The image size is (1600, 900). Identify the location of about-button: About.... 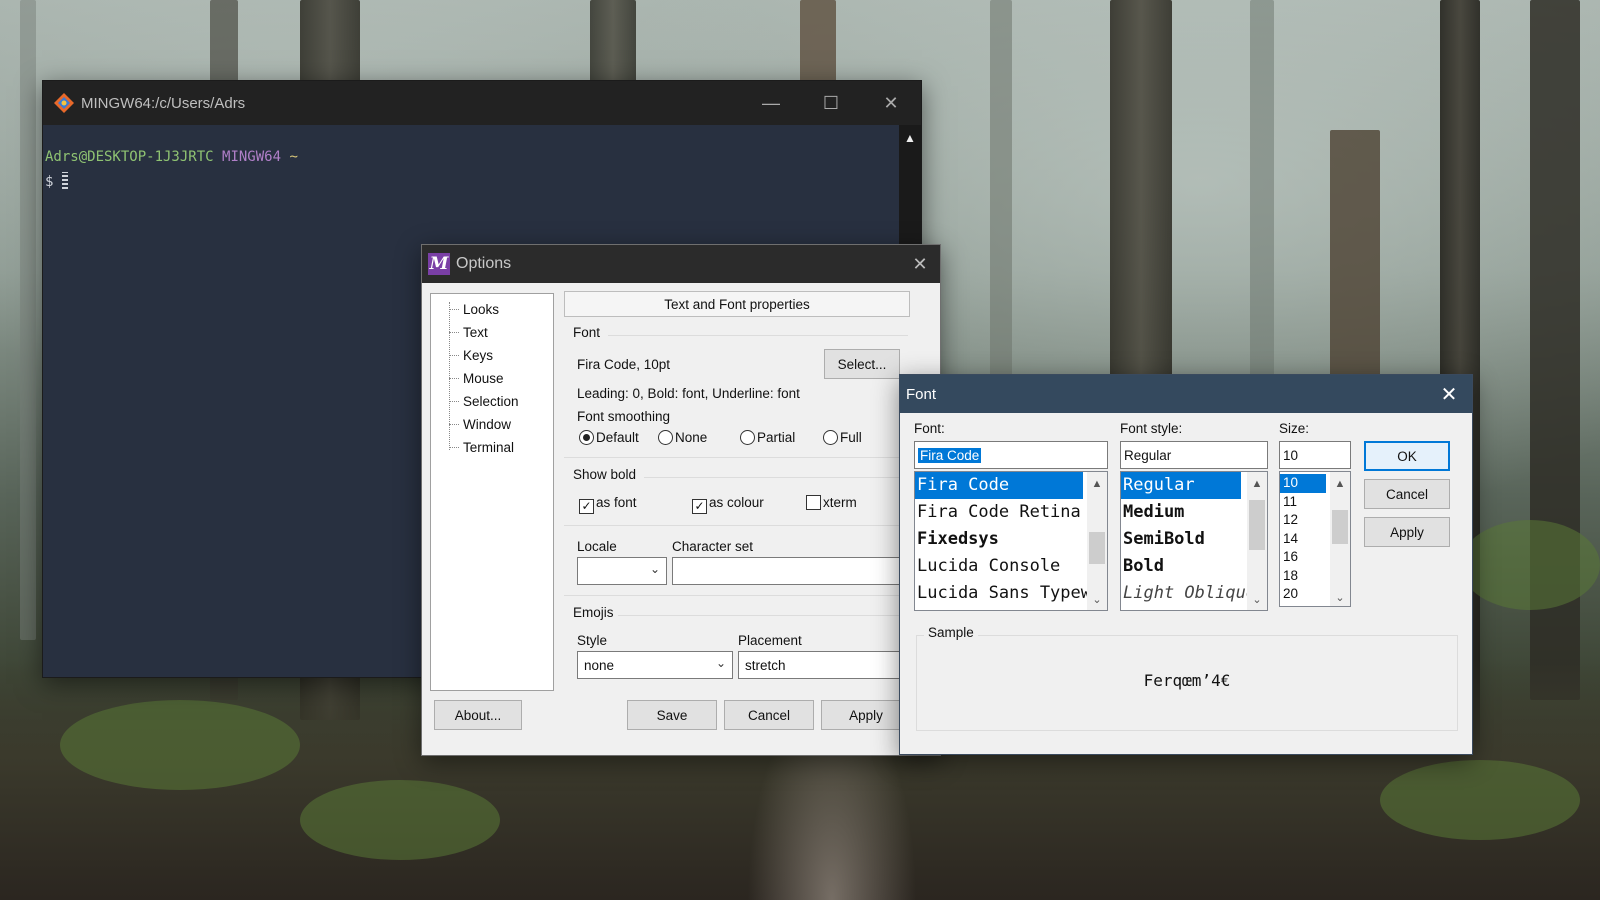
(478, 715).